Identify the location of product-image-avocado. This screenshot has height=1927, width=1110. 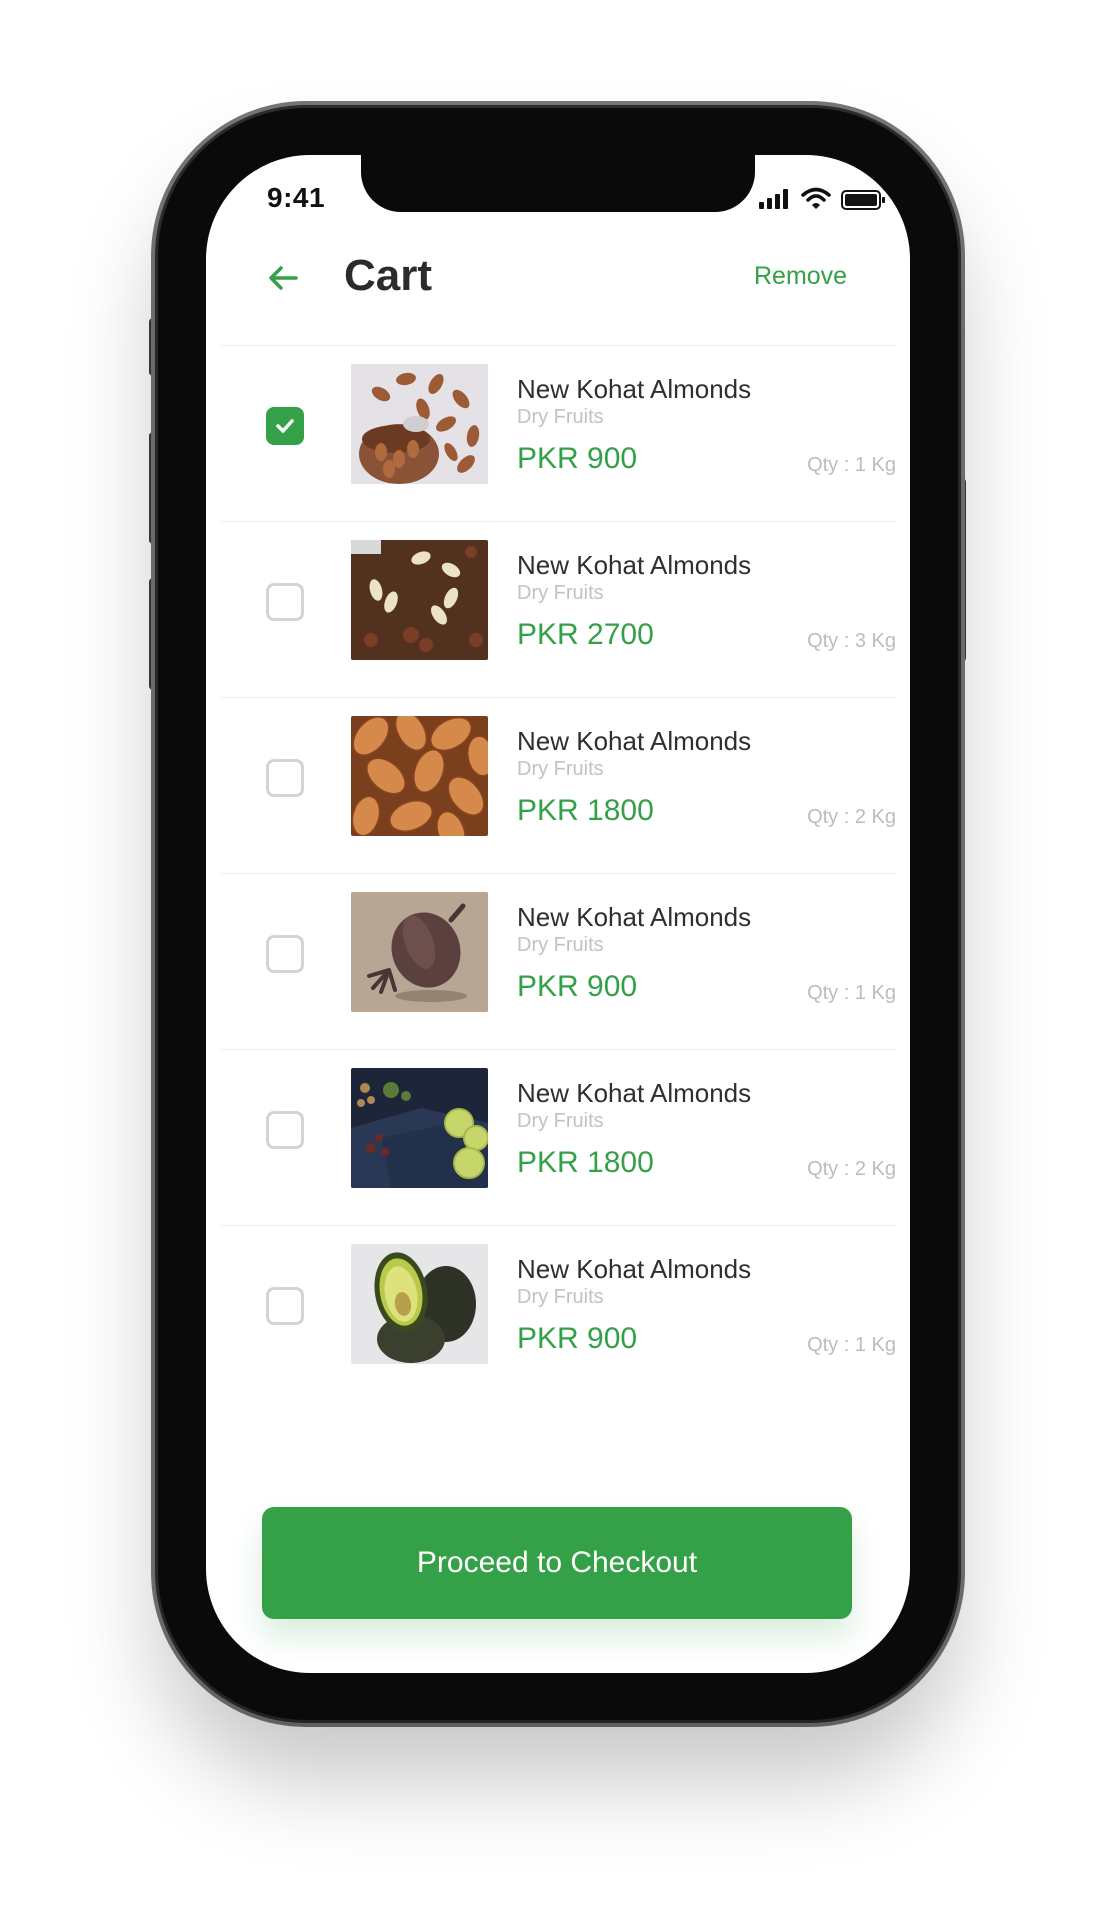
(419, 1304).